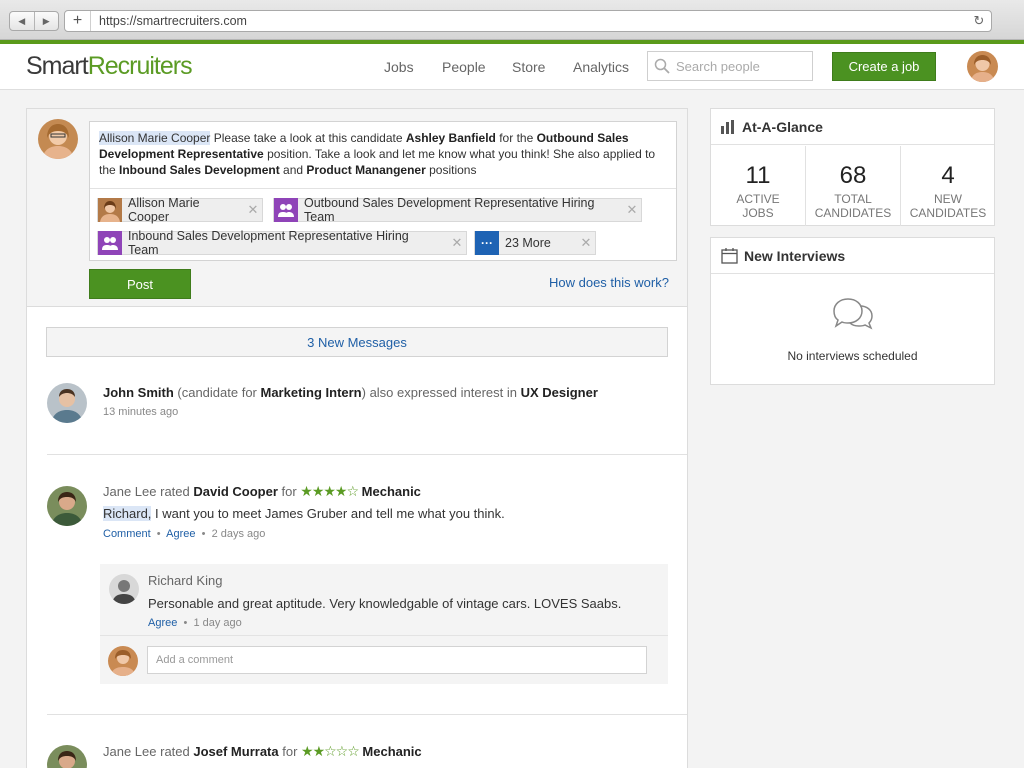 The height and width of the screenshot is (768, 1024). Describe the element at coordinates (884, 66) in the screenshot. I see `create-job-button: Create a job` at that location.